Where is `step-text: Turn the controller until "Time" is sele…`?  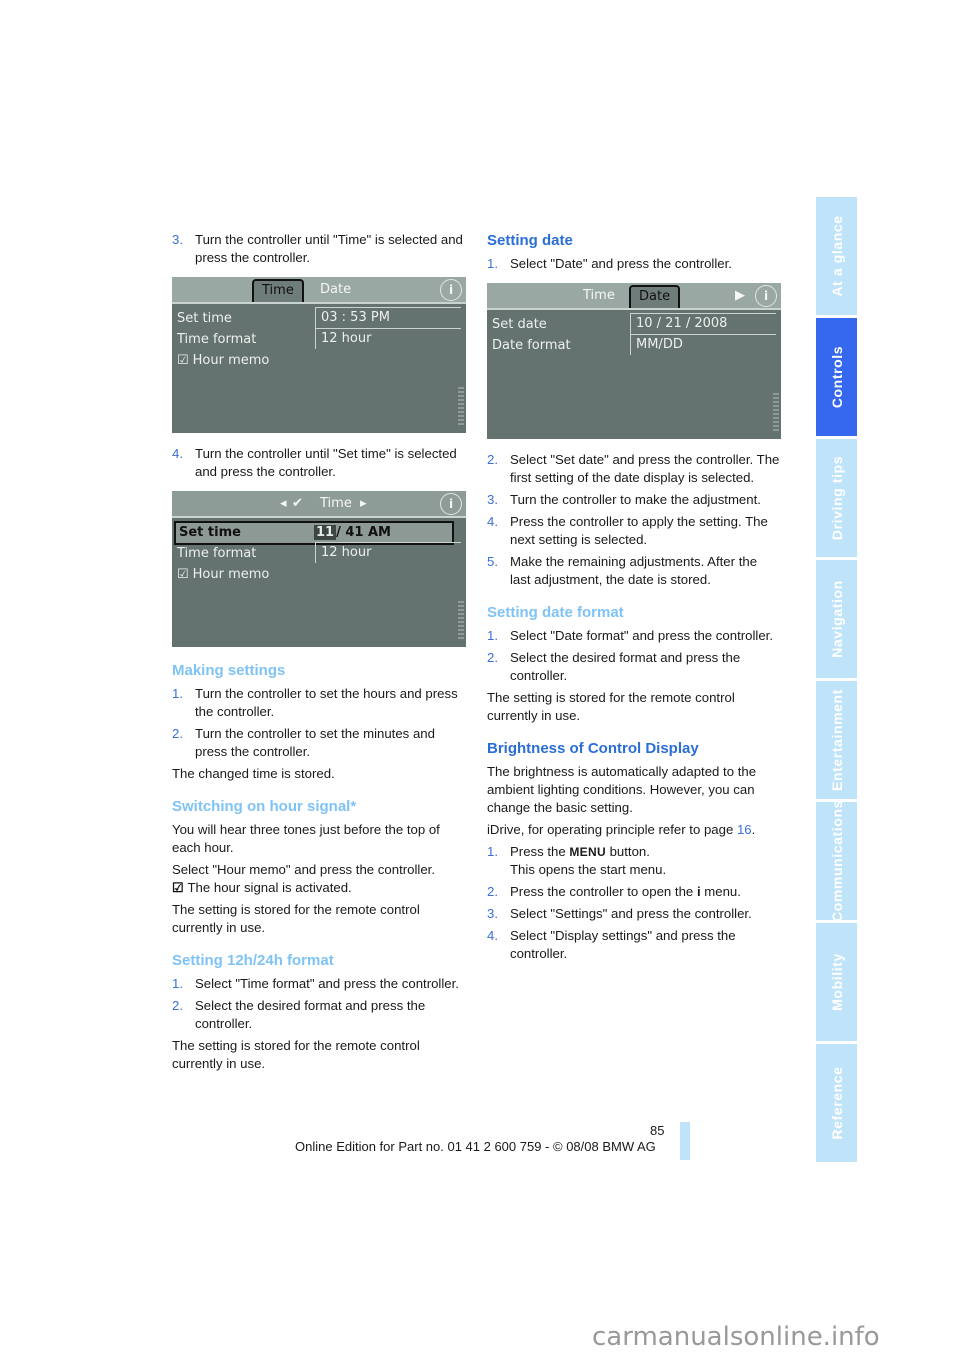 step-text: Turn the controller until "Time" is sele… is located at coordinates (329, 248).